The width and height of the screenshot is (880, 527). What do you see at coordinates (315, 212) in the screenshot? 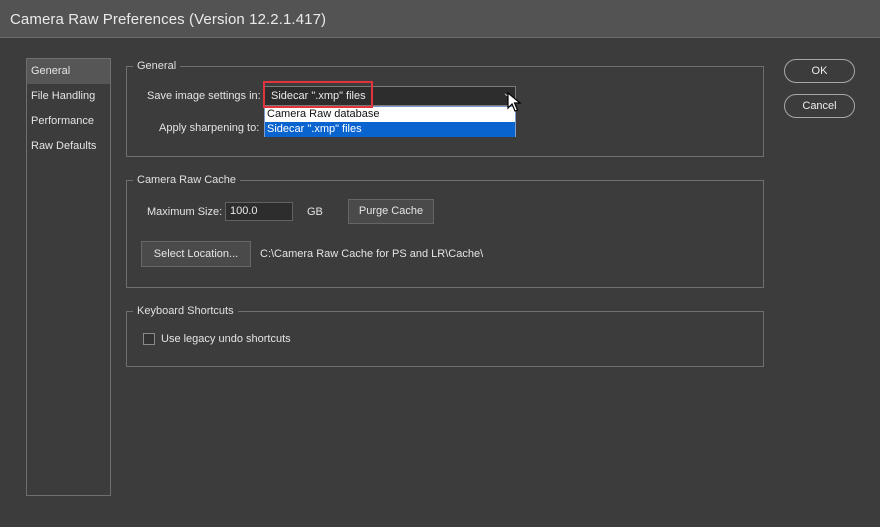
I see `cache-unit-label: GB` at bounding box center [315, 212].